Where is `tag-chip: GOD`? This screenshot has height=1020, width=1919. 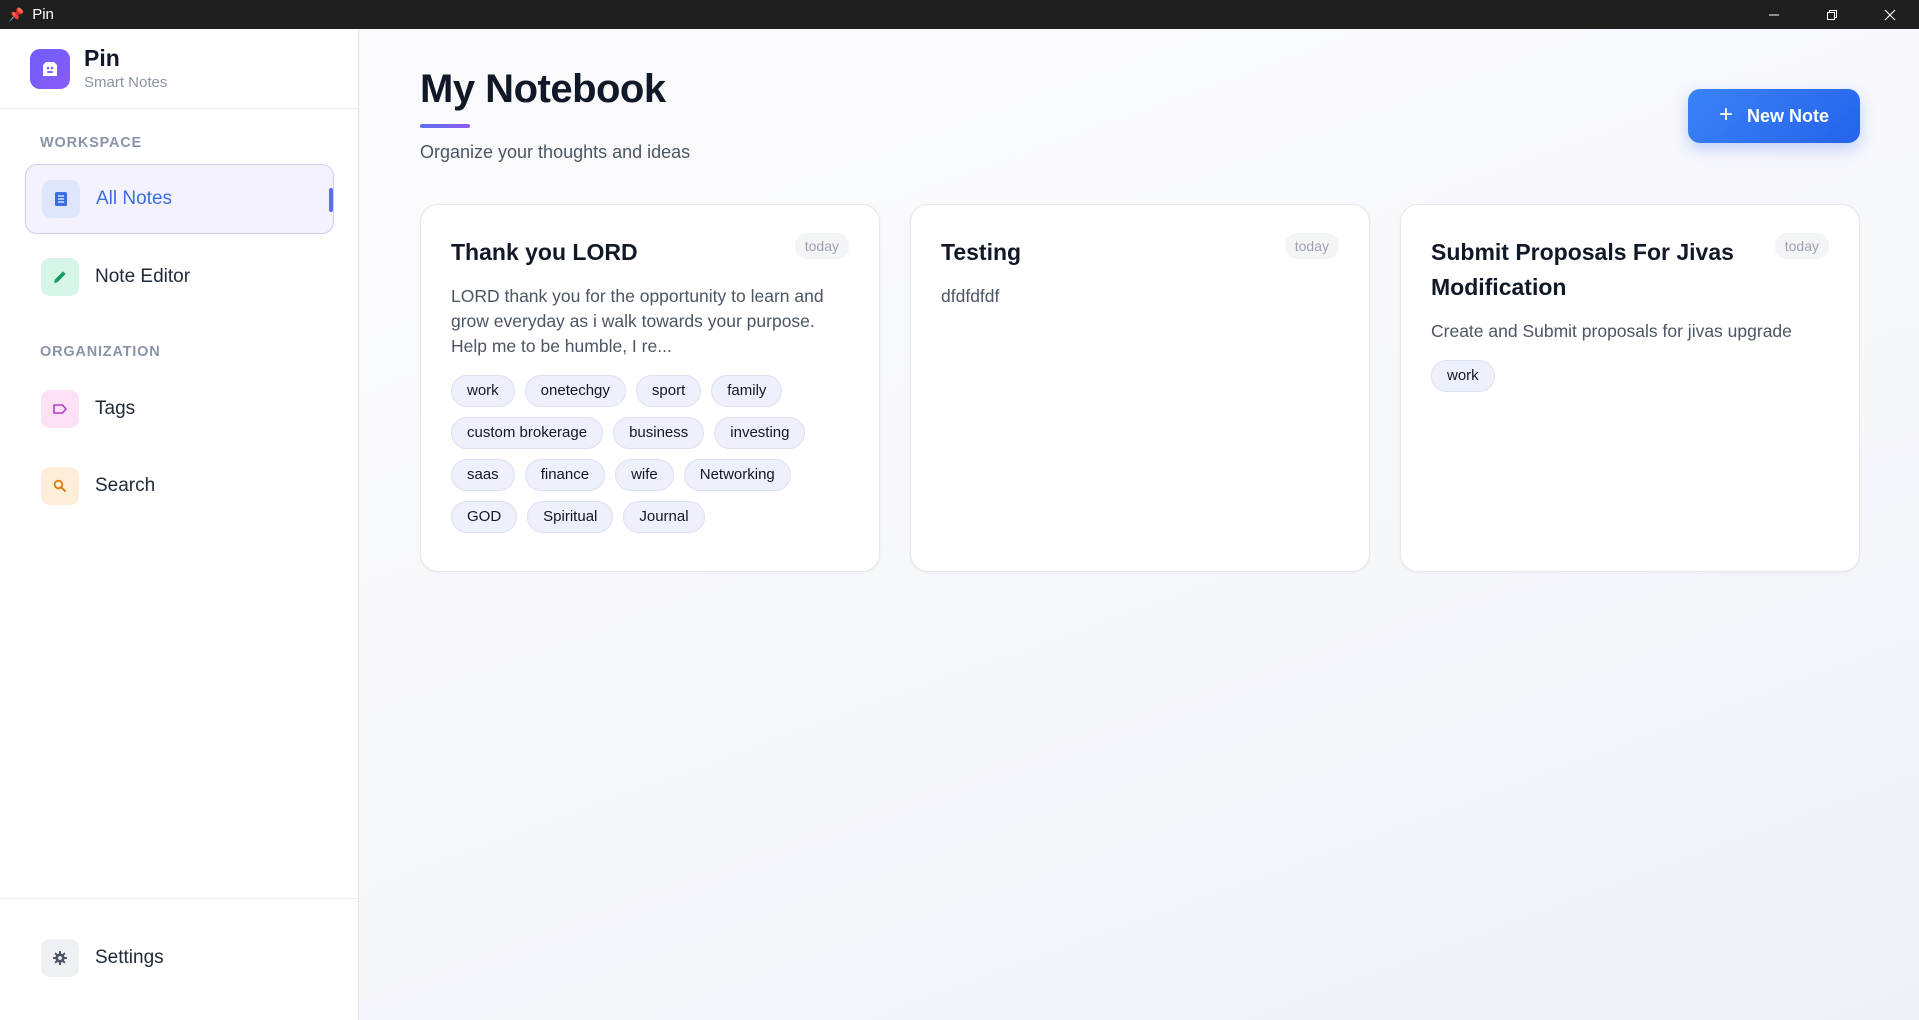 tag-chip: GOD is located at coordinates (484, 517).